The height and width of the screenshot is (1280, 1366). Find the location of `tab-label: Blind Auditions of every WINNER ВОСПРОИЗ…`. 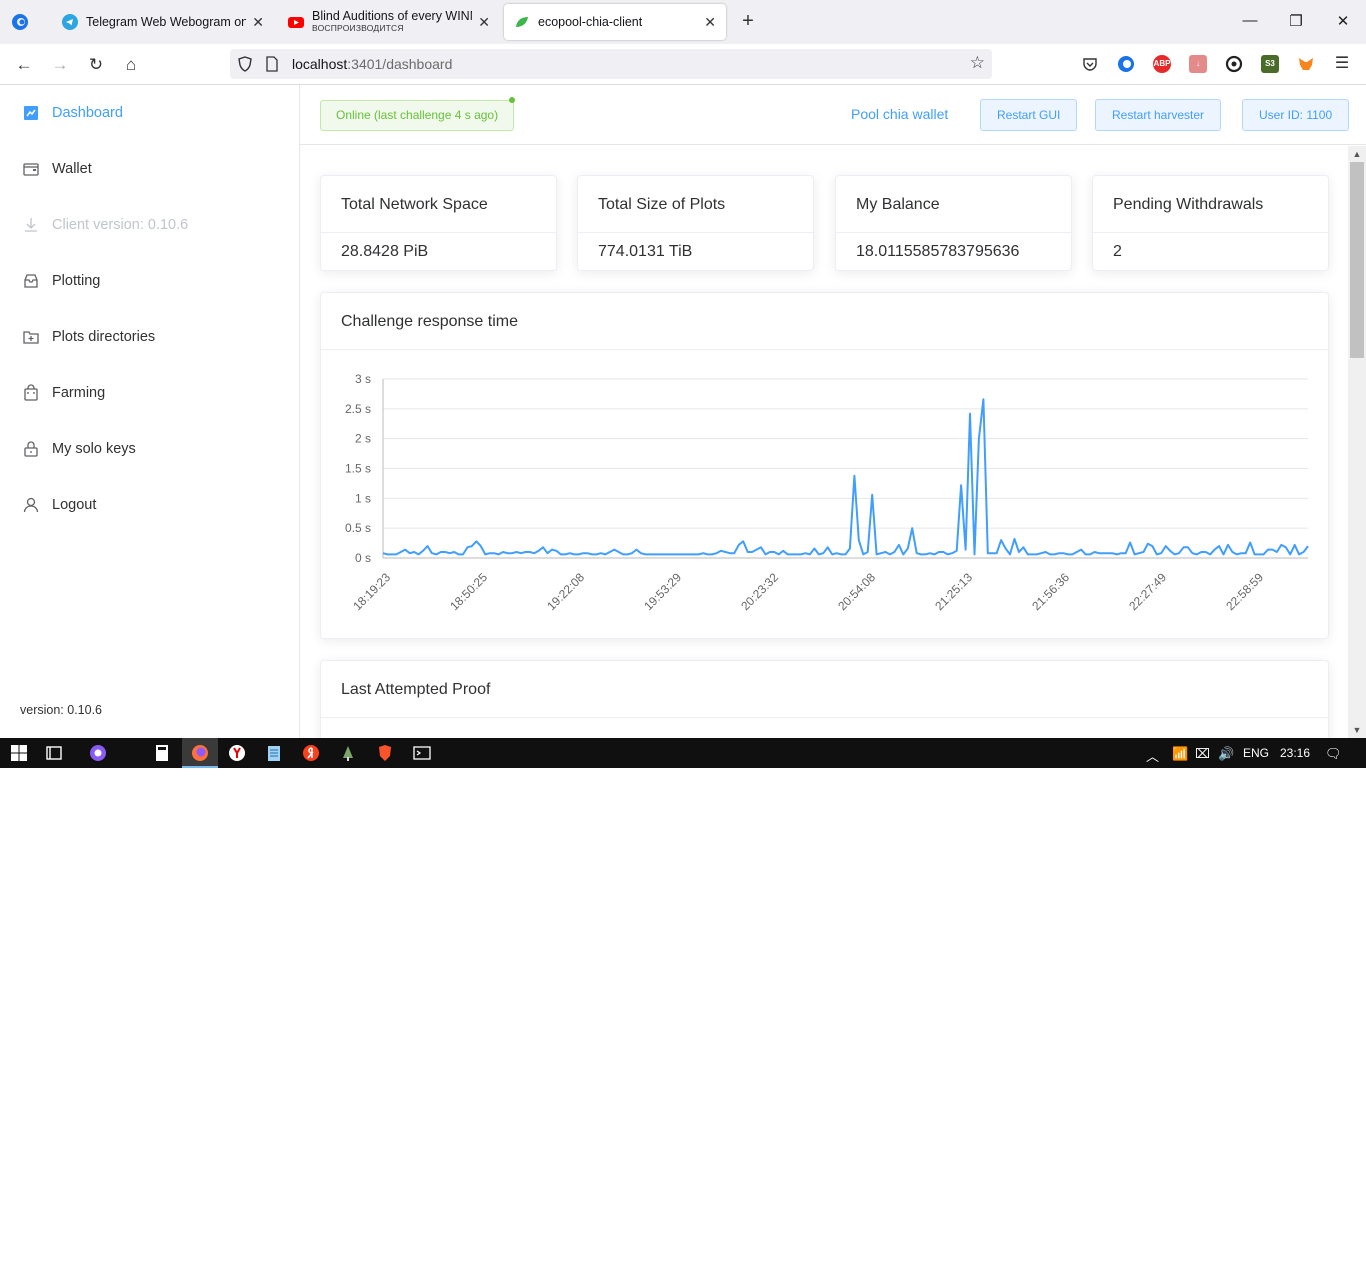

tab-label: Blind Auditions of every WINNER ВОСПРОИЗ… is located at coordinates (392, 22).